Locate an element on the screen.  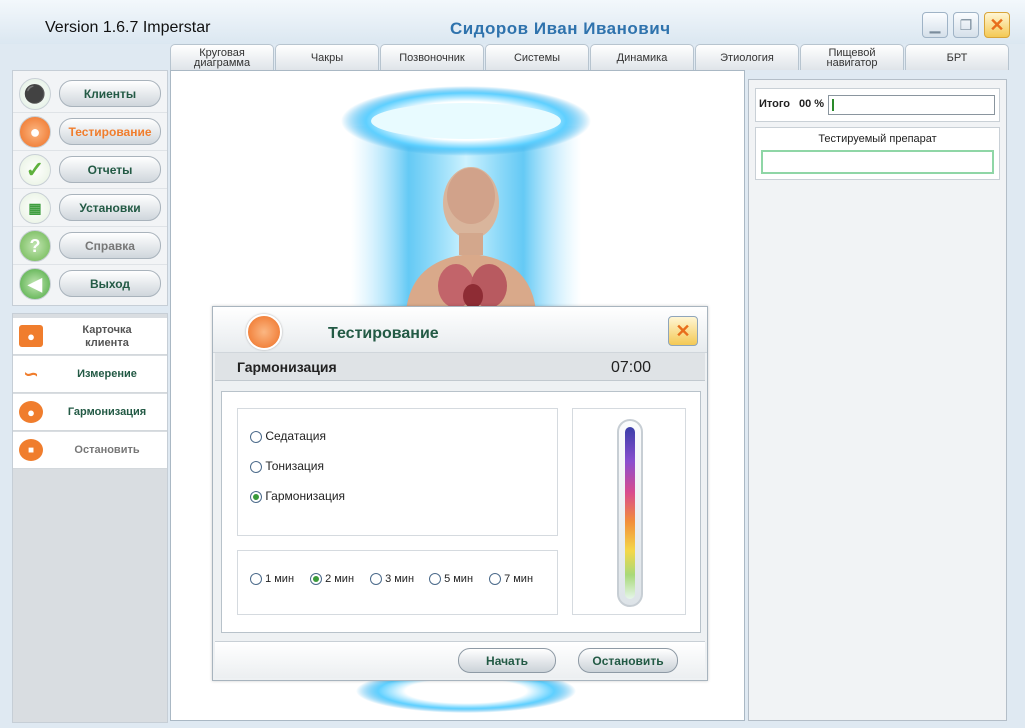
user-orange-icon is located at coordinates (264, 332).